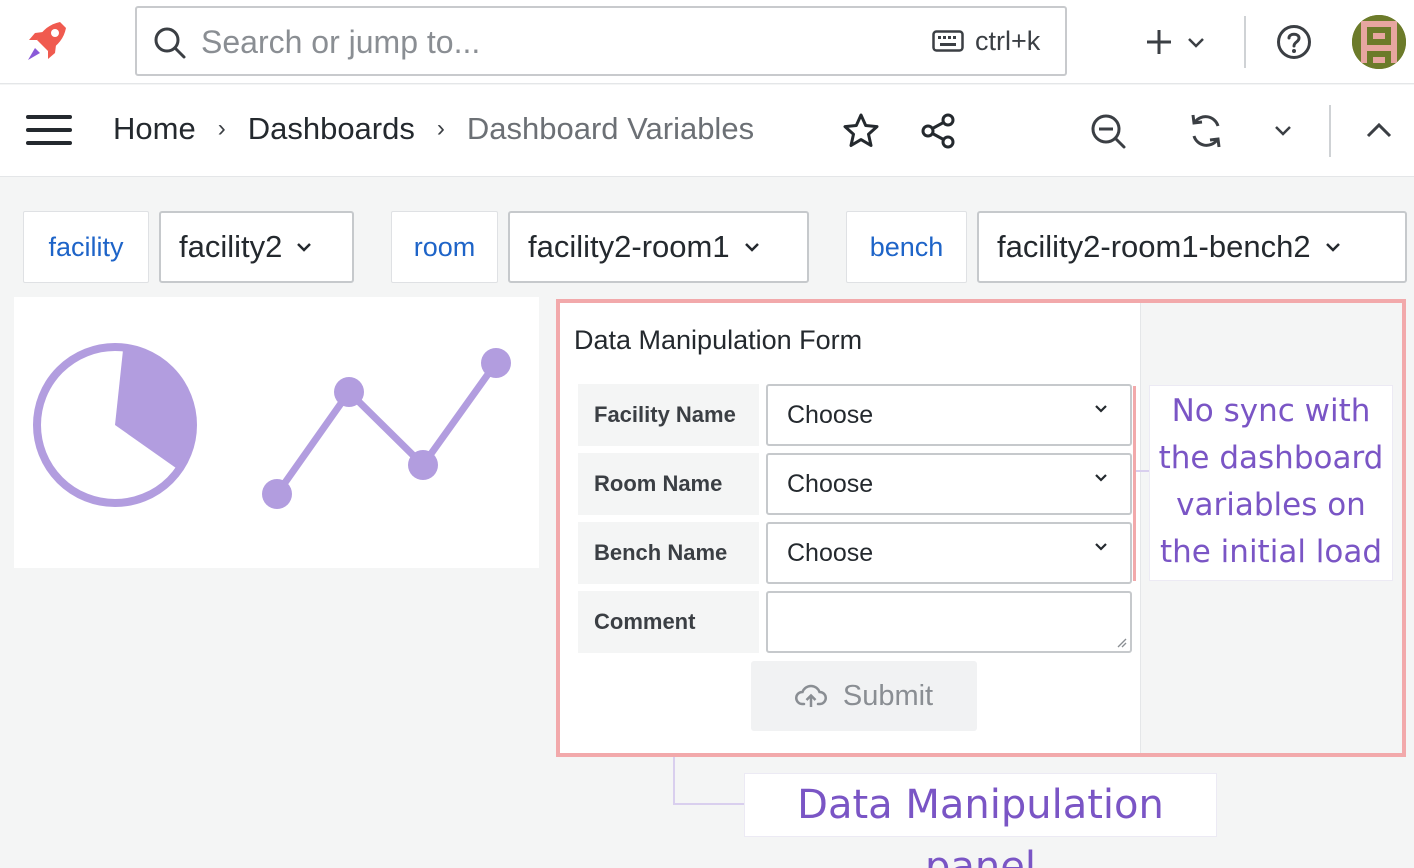 This screenshot has height=868, width=1414. What do you see at coordinates (1108, 131) in the screenshot?
I see `zoom-out-icon` at bounding box center [1108, 131].